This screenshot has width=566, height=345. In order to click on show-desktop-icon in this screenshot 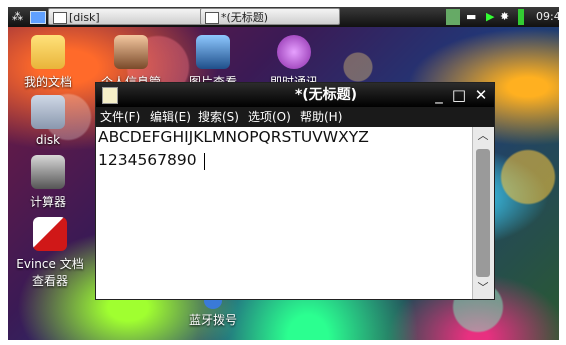, I will do `click(38, 17)`.